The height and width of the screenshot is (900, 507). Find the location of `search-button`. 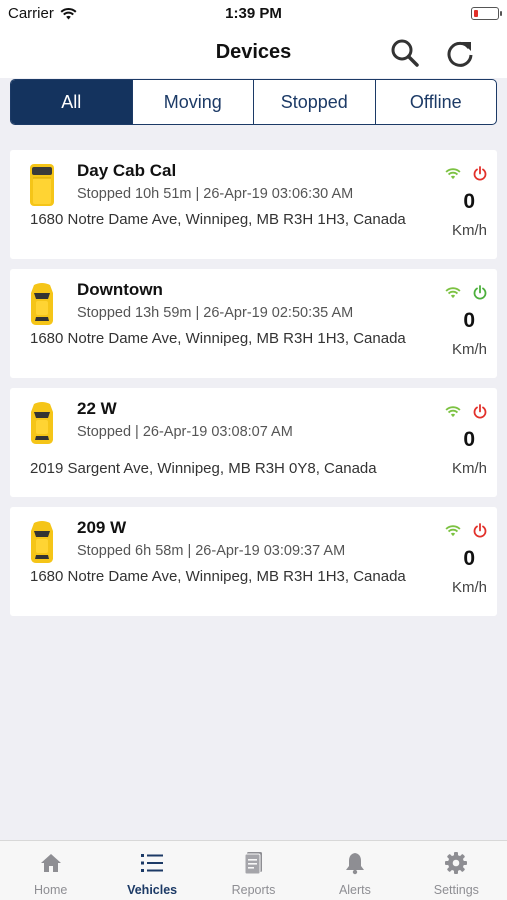

search-button is located at coordinates (405, 53).